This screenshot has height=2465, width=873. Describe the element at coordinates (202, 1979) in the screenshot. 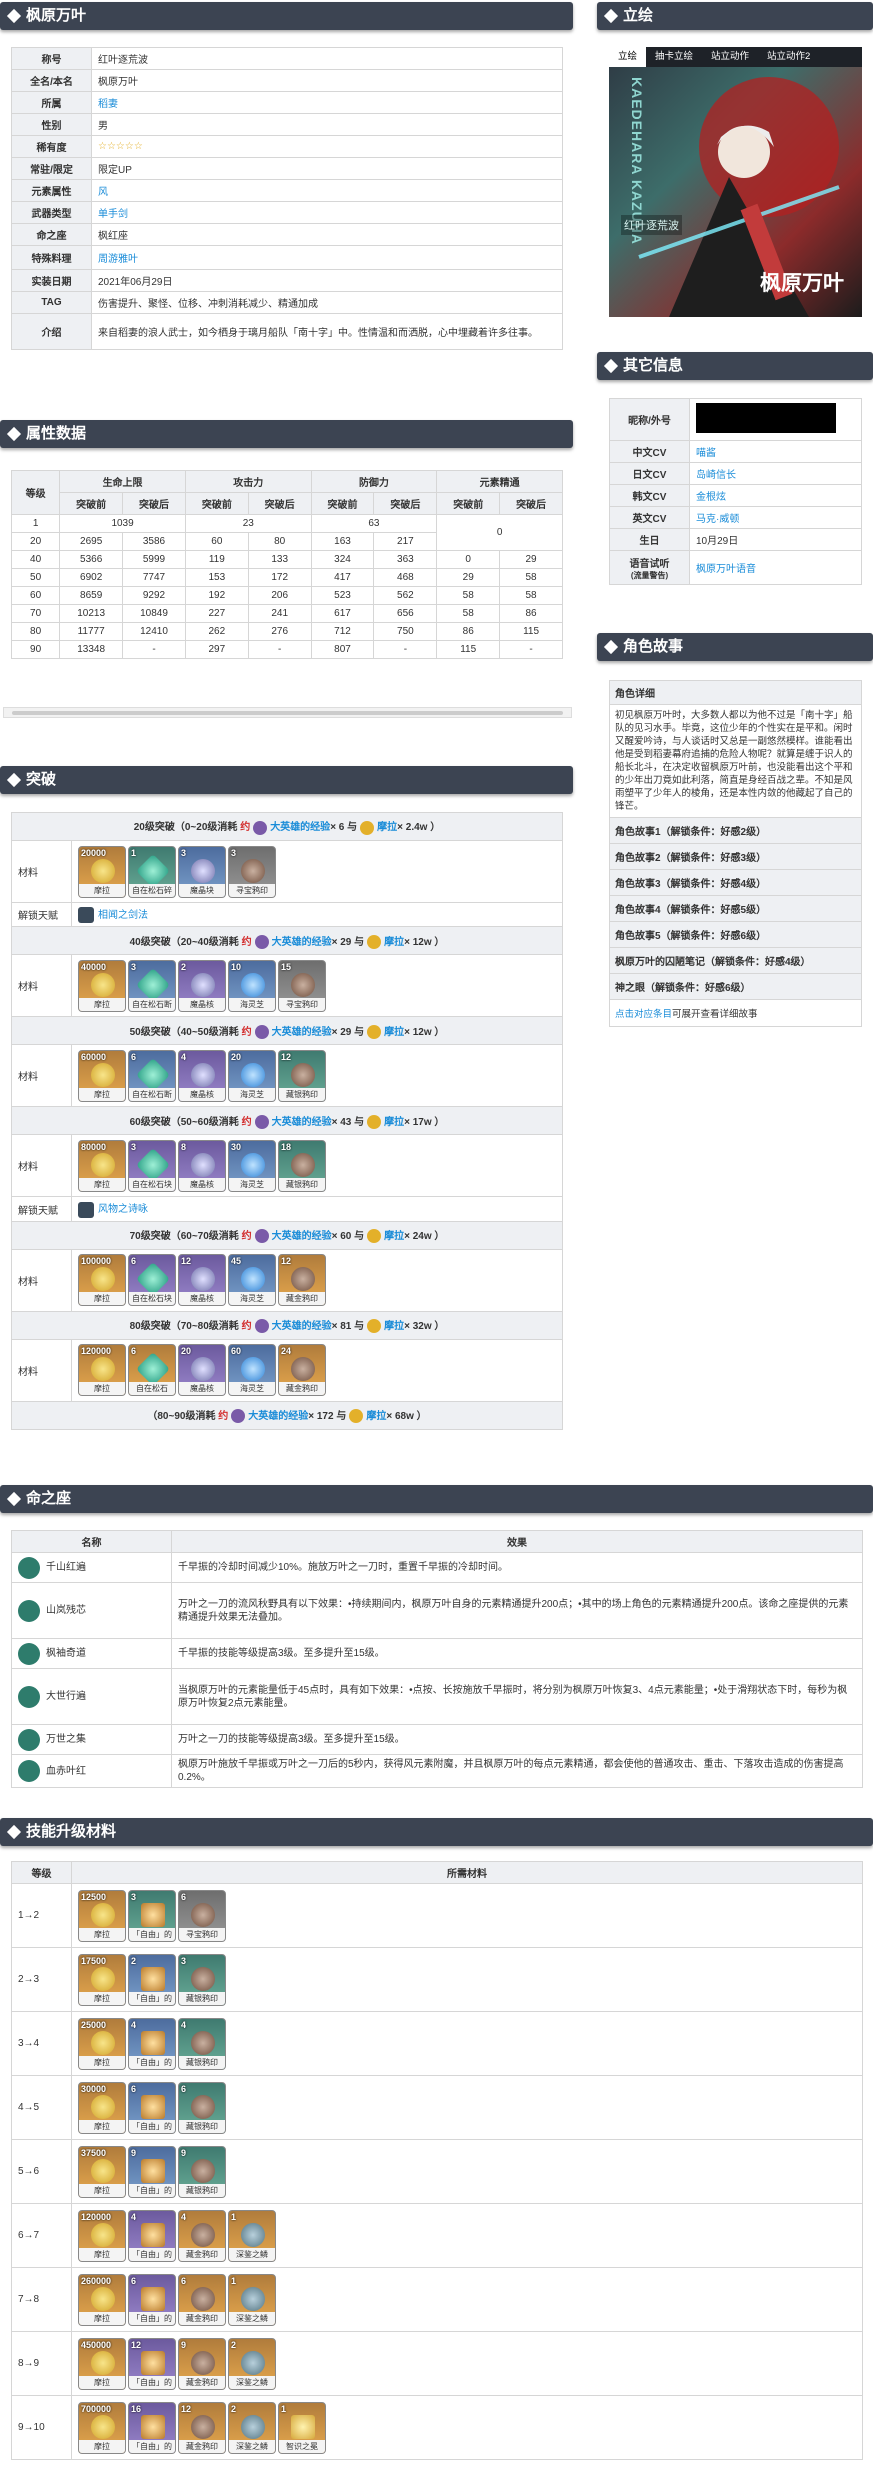

I see `material-item: 3 藏银鸦印` at that location.